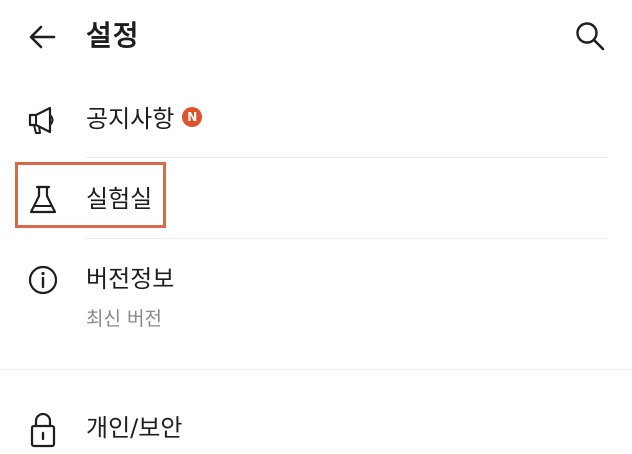 This screenshot has height=454, width=632. I want to click on settings-item-notice-label: 공지사항 N, so click(144, 119).